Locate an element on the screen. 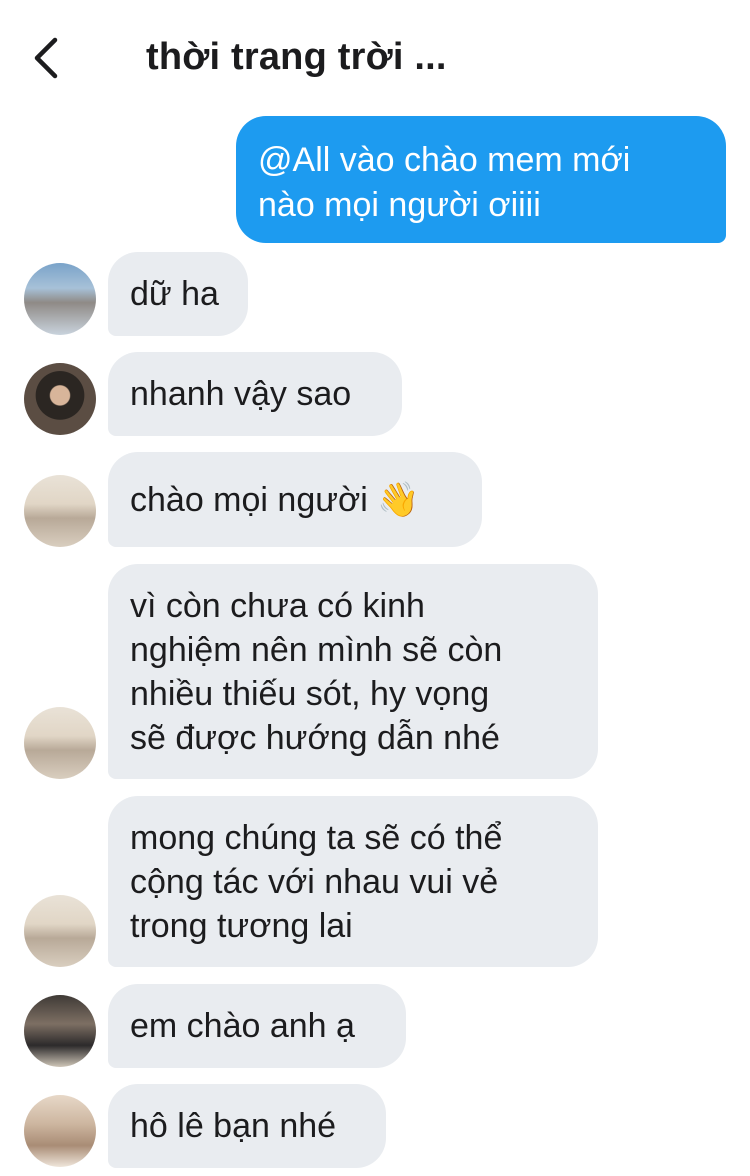 The image size is (750, 1176). incoming-message-row: em chào anh ạ is located at coordinates (375, 1027).